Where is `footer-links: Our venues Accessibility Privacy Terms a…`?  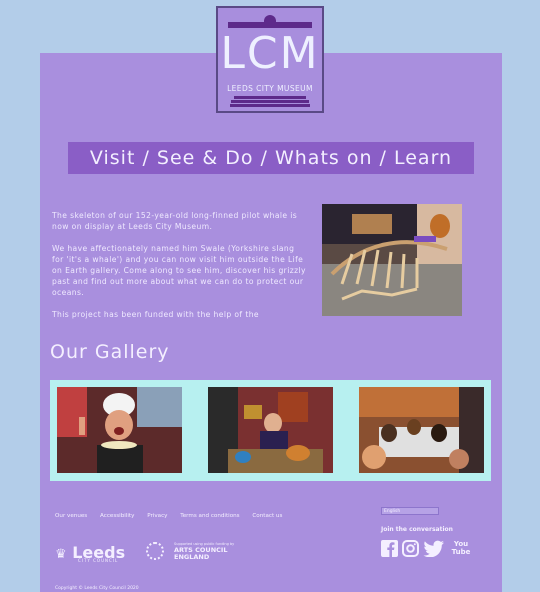 footer-links: Our venues Accessibility Privacy Terms a… is located at coordinates (174, 516).